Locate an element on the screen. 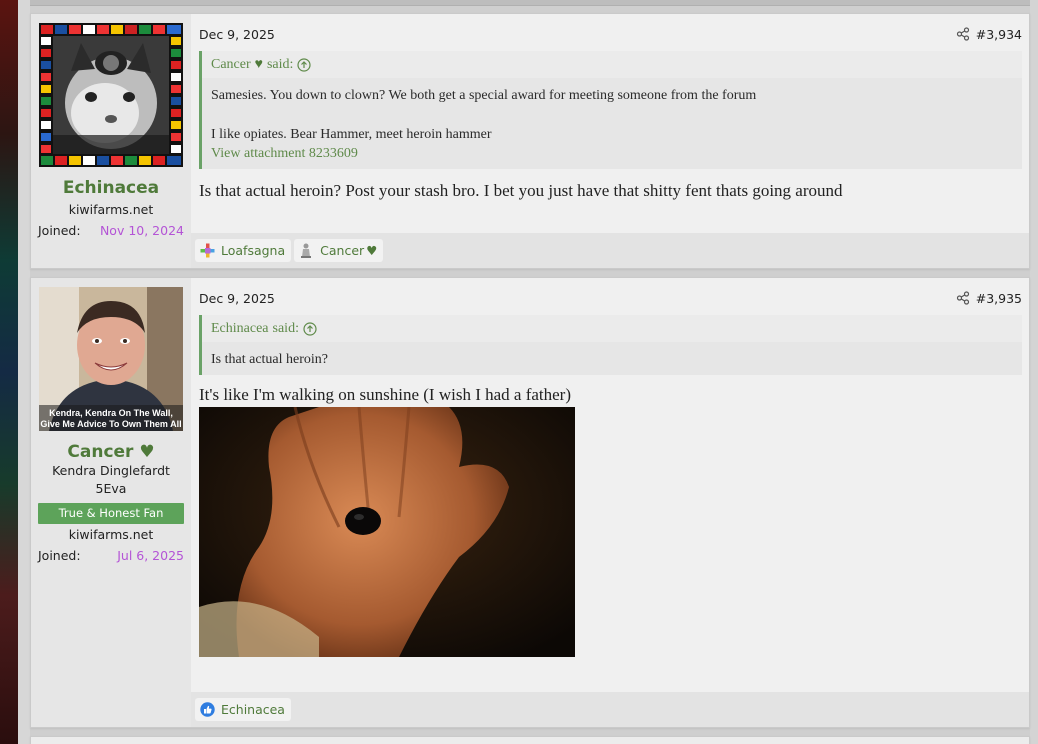 This screenshot has height=744, width=1038. post-header: Dec 9, 2025 #3,935 is located at coordinates (610, 293).